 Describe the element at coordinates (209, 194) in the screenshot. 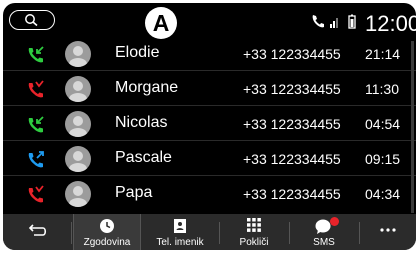

I see `call-row: Papa +33 122334455 04:34` at that location.